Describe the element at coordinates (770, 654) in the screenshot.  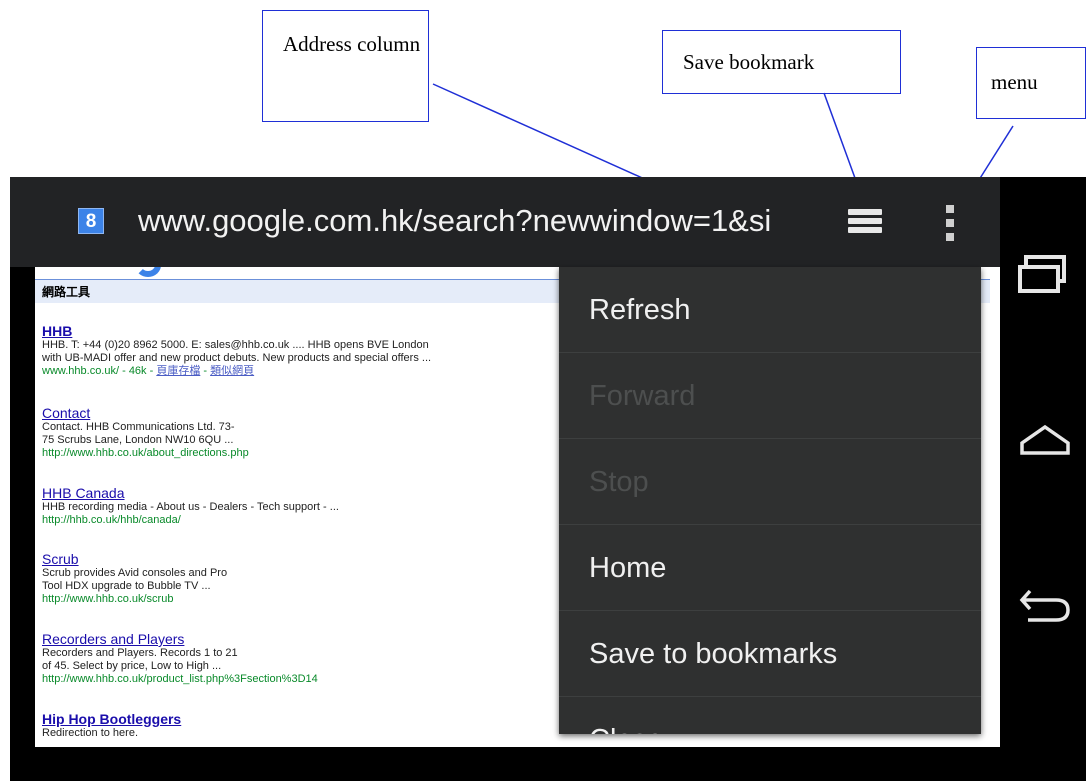
I see `menu-item-save-to-bookmarks: Save to bookmarks` at that location.